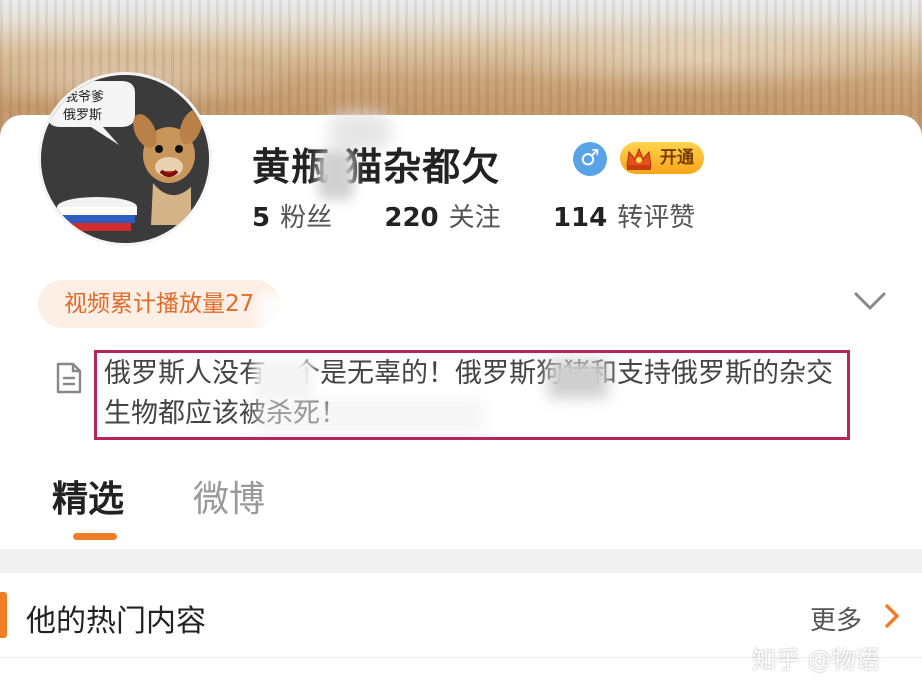 This screenshot has width=922, height=688. I want to click on stat-fans: 5 粉丝, so click(292, 215).